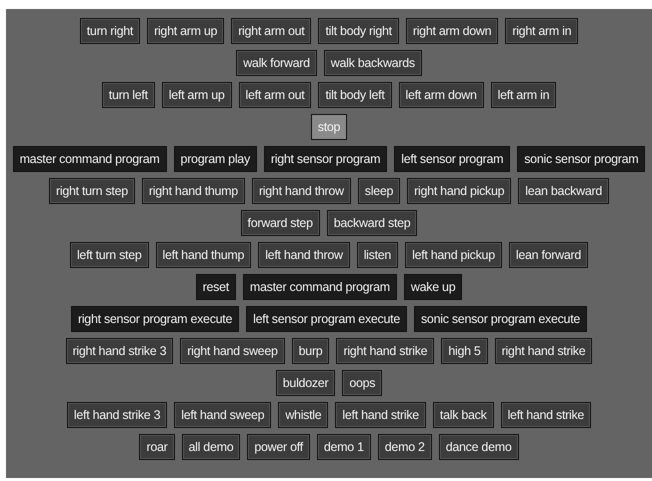 Image resolution: width=652 pixels, height=481 pixels. Describe the element at coordinates (110, 31) in the screenshot. I see `command-button: turn right` at that location.